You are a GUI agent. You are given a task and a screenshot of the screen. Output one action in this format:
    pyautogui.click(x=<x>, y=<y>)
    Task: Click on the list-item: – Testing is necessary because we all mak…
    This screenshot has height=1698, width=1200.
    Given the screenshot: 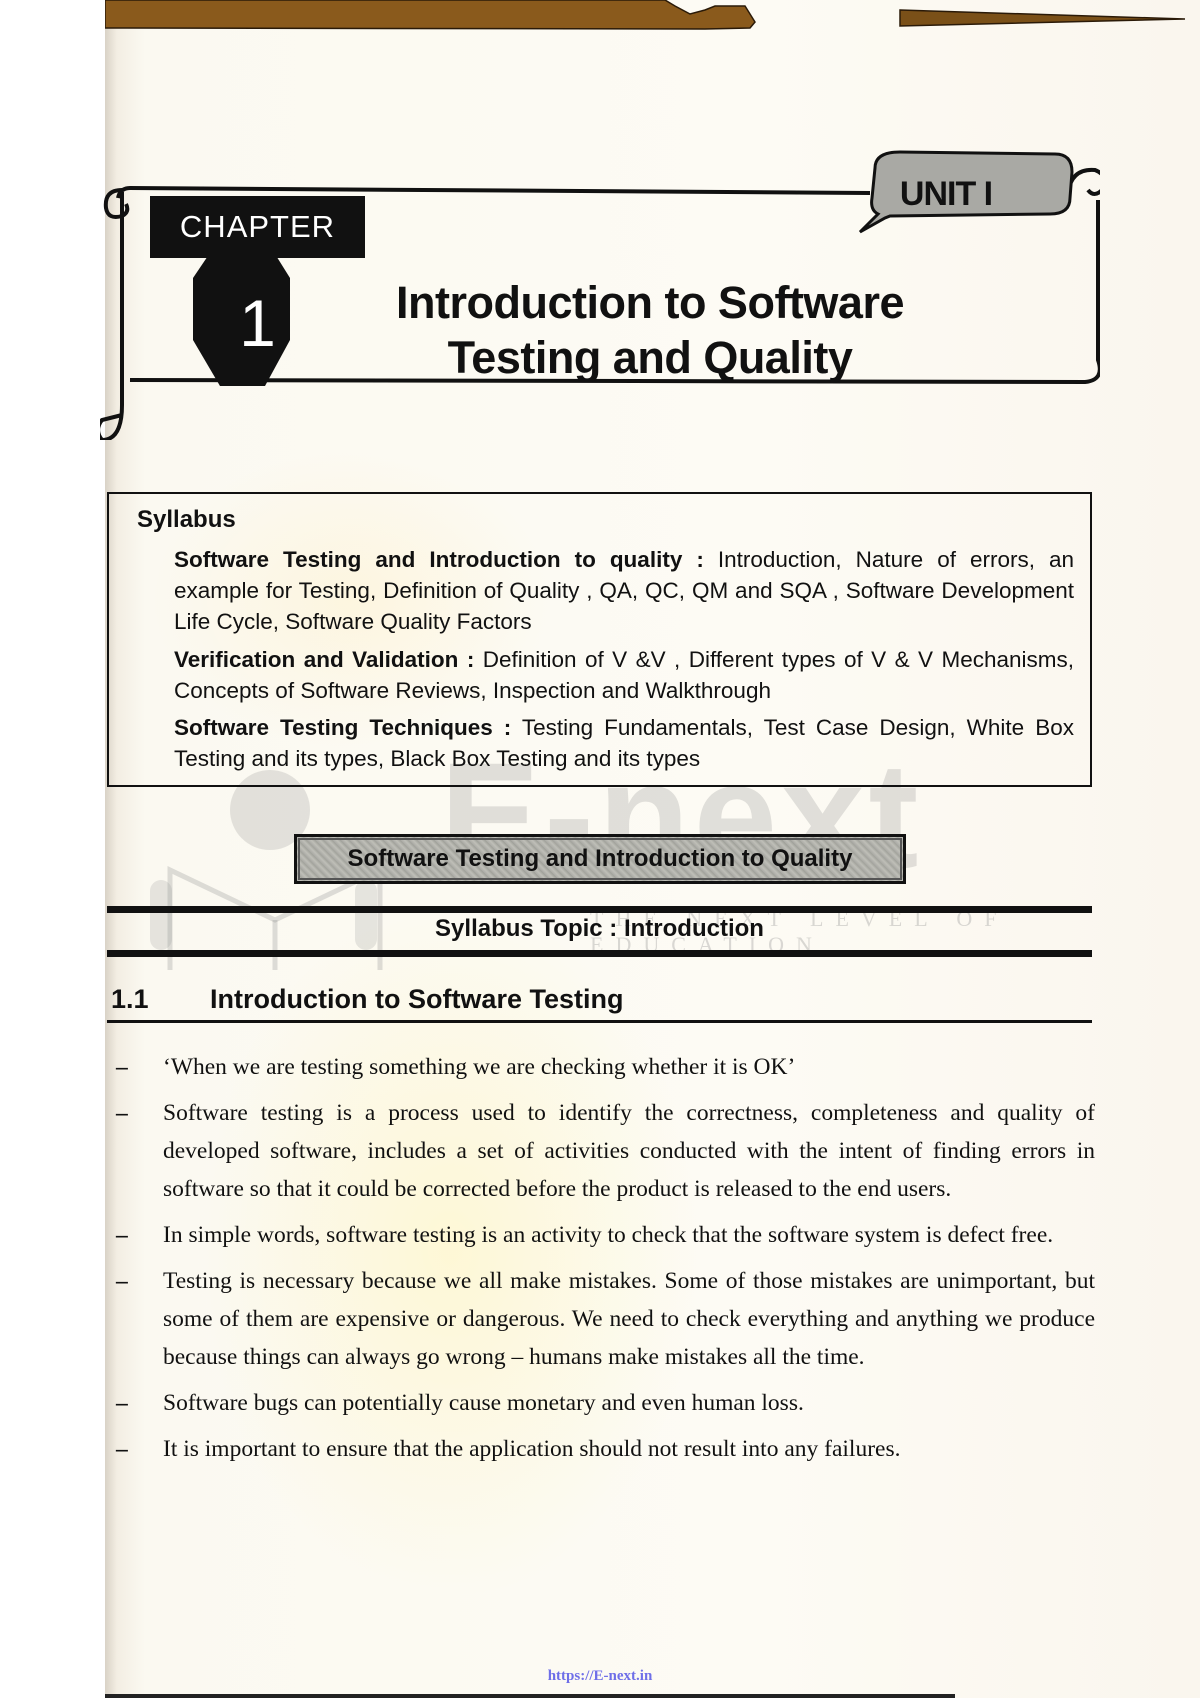 What is the action you would take?
    pyautogui.click(x=602, y=1319)
    